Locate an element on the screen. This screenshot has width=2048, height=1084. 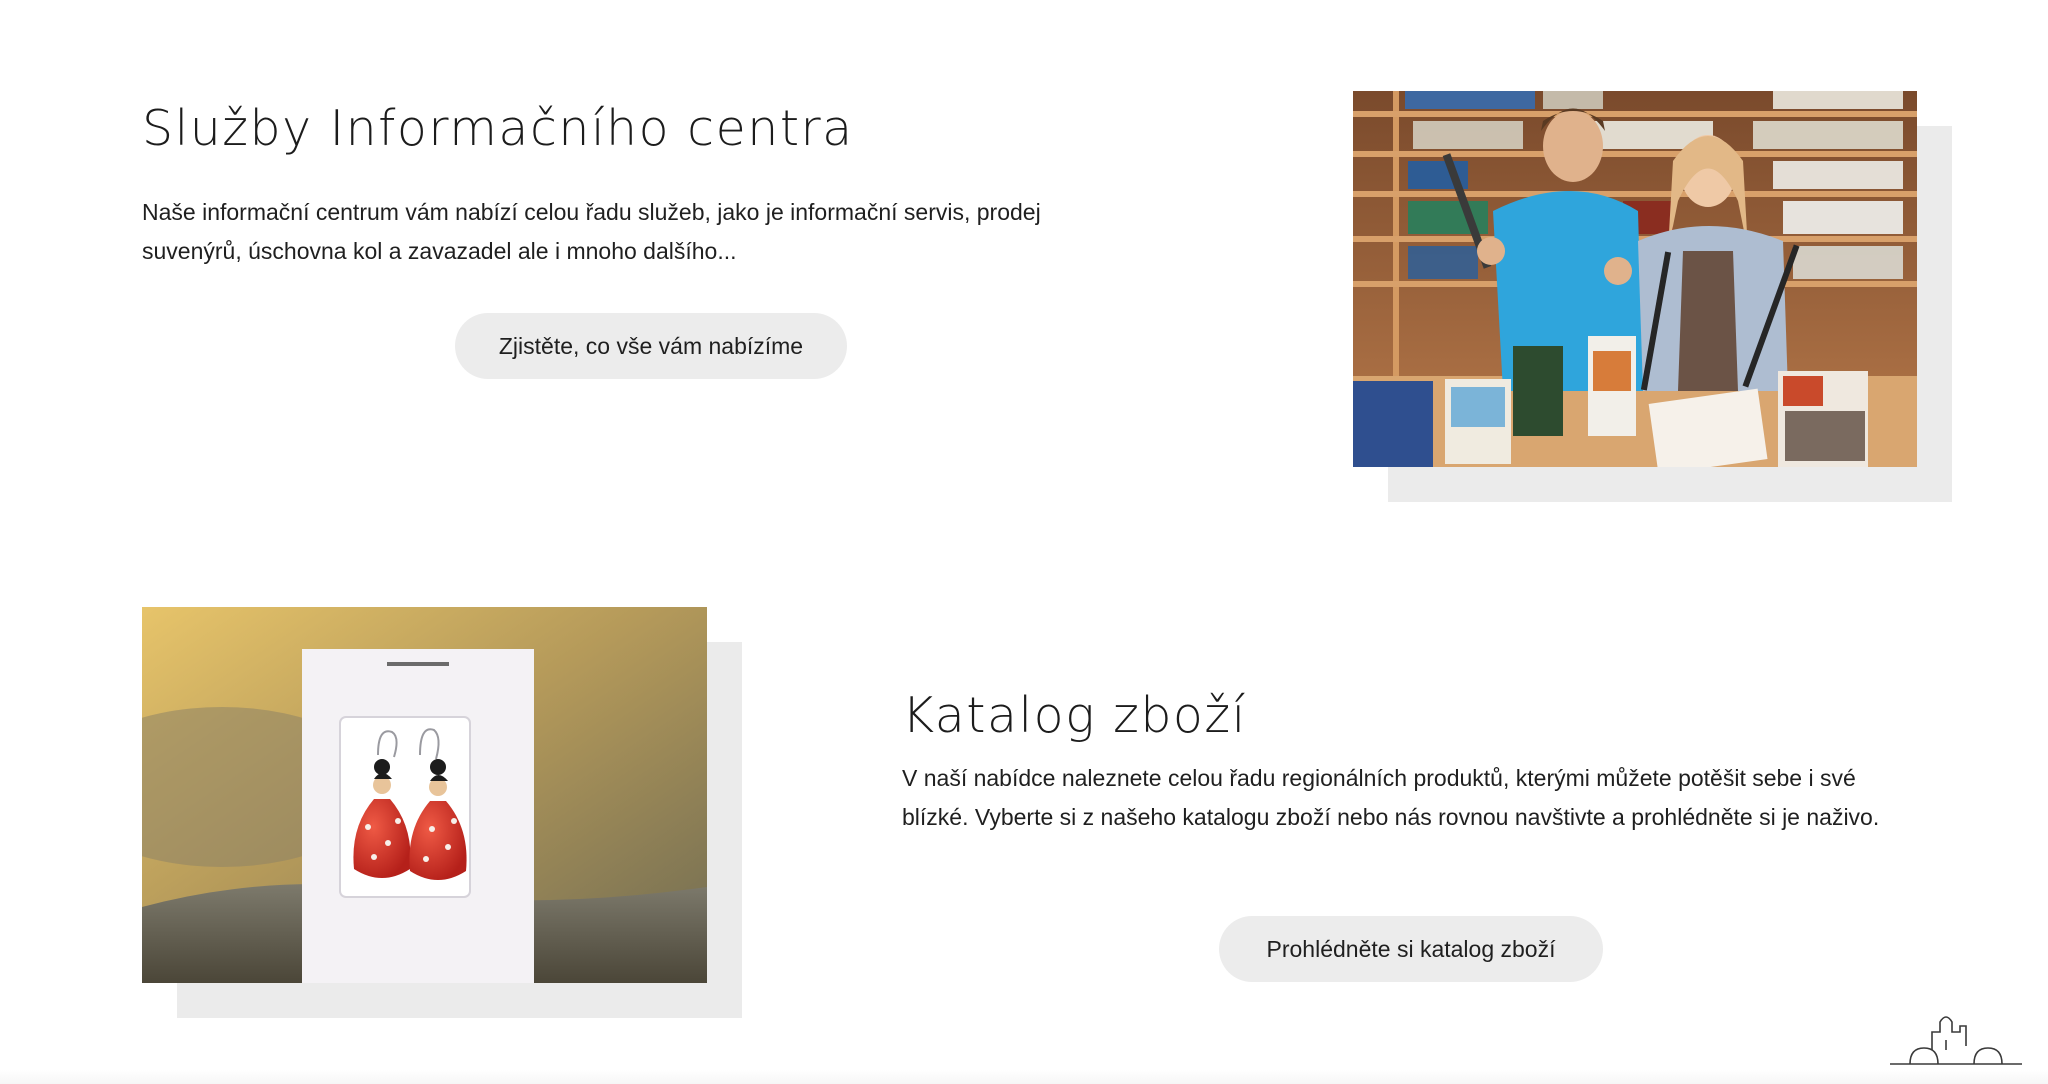
catalog-title: Katalog zboží is located at coordinates (1074, 715).